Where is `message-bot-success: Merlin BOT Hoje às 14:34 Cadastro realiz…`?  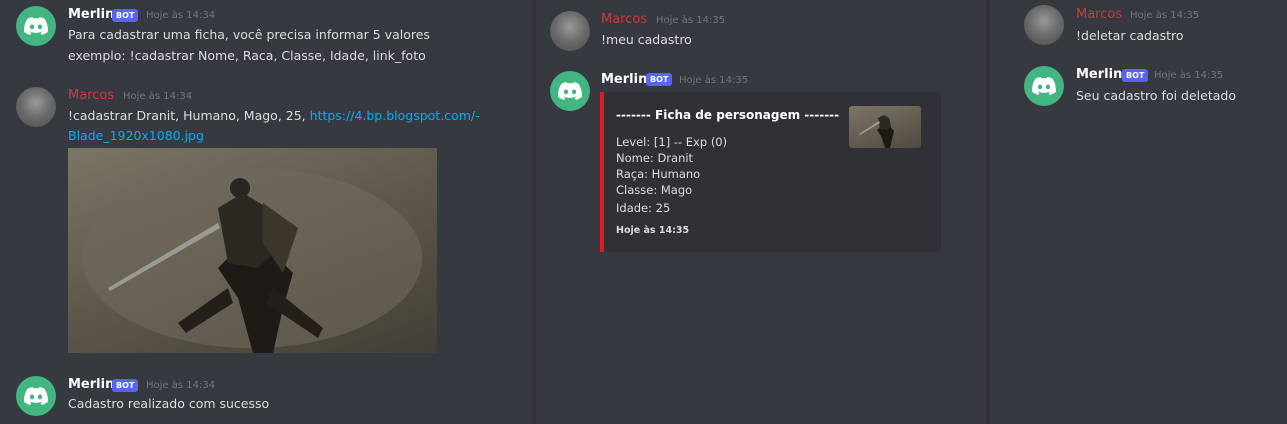 message-bot-success: Merlin BOT Hoje às 14:34 Cadastro realiz… is located at coordinates (266, 397).